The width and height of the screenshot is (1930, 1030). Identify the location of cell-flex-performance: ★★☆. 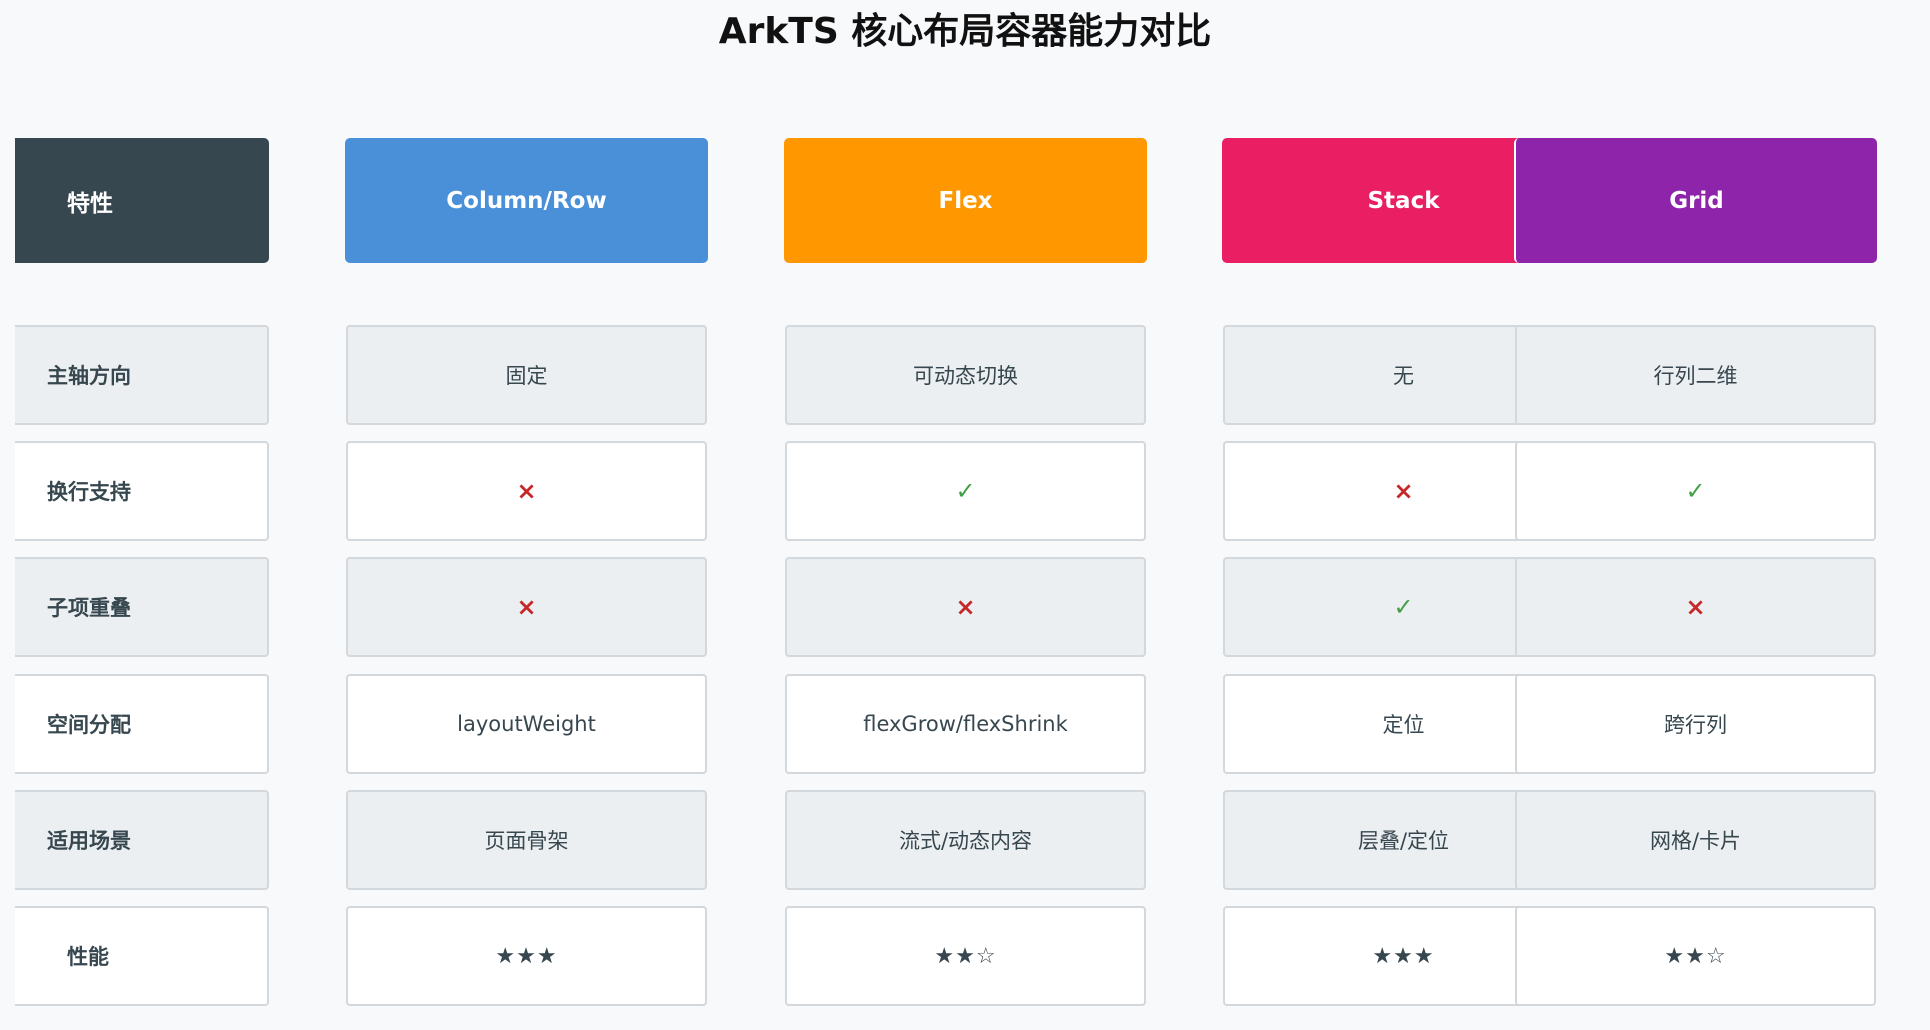
(965, 956).